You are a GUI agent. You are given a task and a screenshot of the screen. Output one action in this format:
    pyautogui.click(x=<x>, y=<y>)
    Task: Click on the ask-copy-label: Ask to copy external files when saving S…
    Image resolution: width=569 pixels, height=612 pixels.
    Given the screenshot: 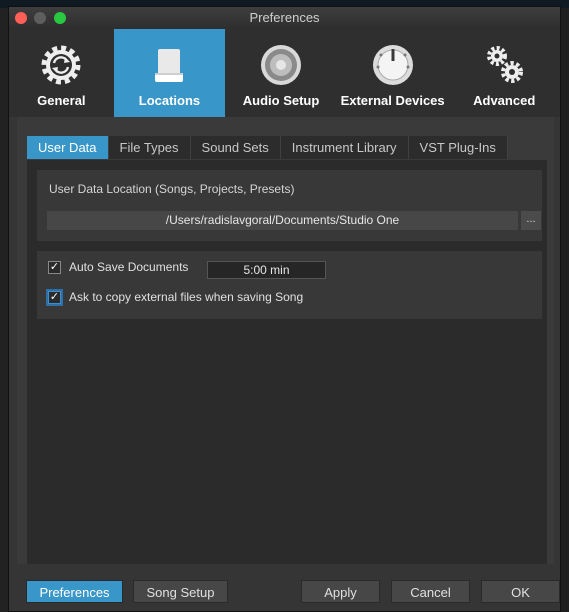 What is the action you would take?
    pyautogui.click(x=186, y=297)
    